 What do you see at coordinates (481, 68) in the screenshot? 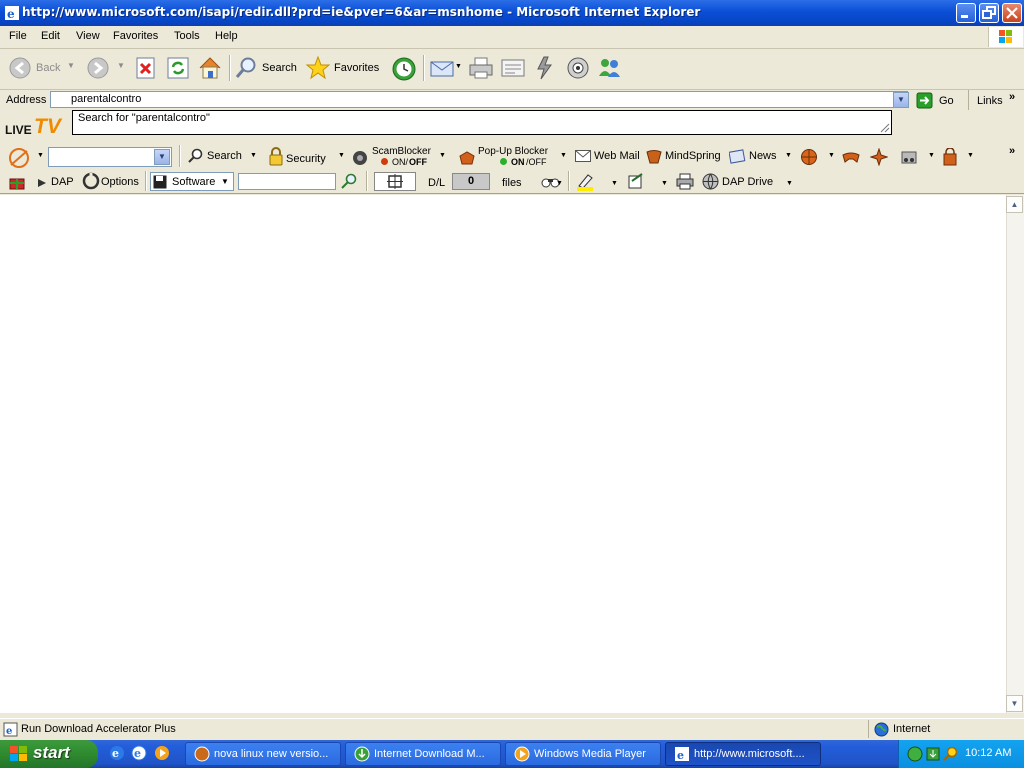
I see `print-icon` at bounding box center [481, 68].